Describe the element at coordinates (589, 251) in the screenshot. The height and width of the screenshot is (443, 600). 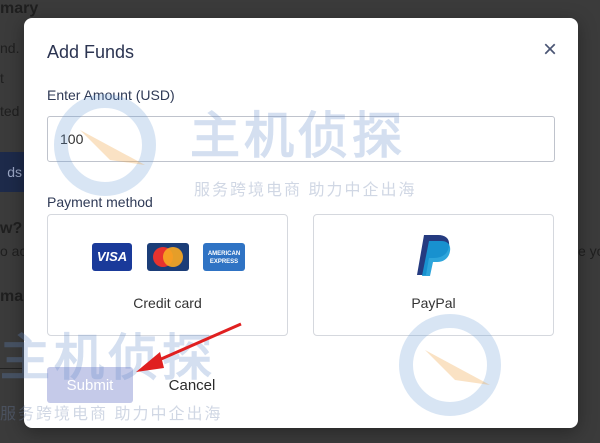
I see `bg-text: e yo` at that location.